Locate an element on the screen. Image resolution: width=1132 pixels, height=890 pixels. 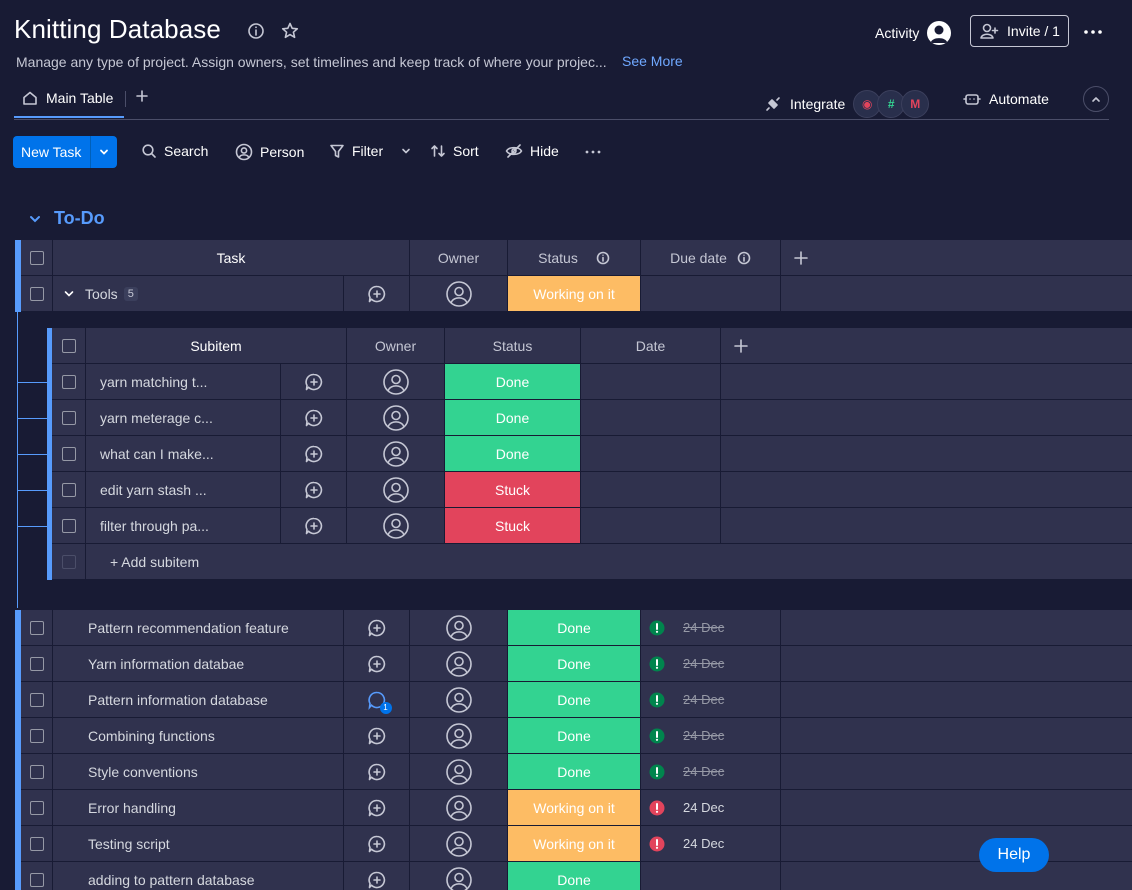
board-title: Knitting Database is located at coordinates (117, 29).